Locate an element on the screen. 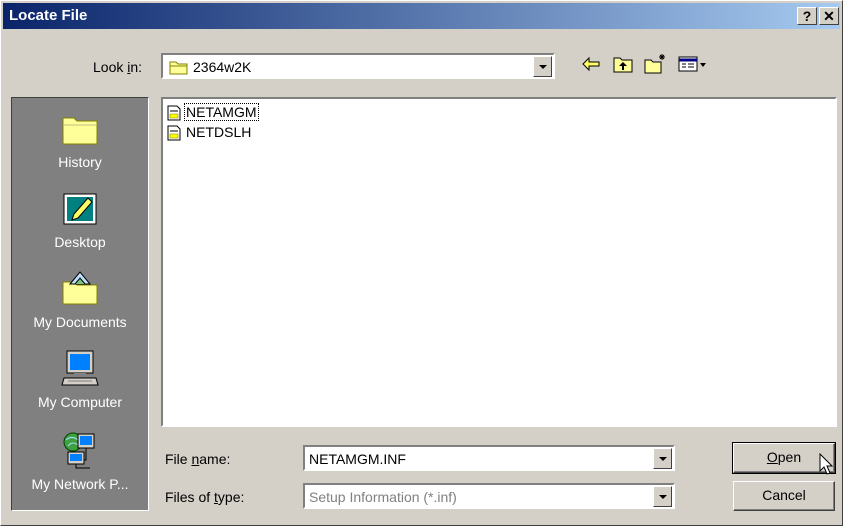 This screenshot has width=843, height=526. file-type-label: Files of type: is located at coordinates (205, 497).